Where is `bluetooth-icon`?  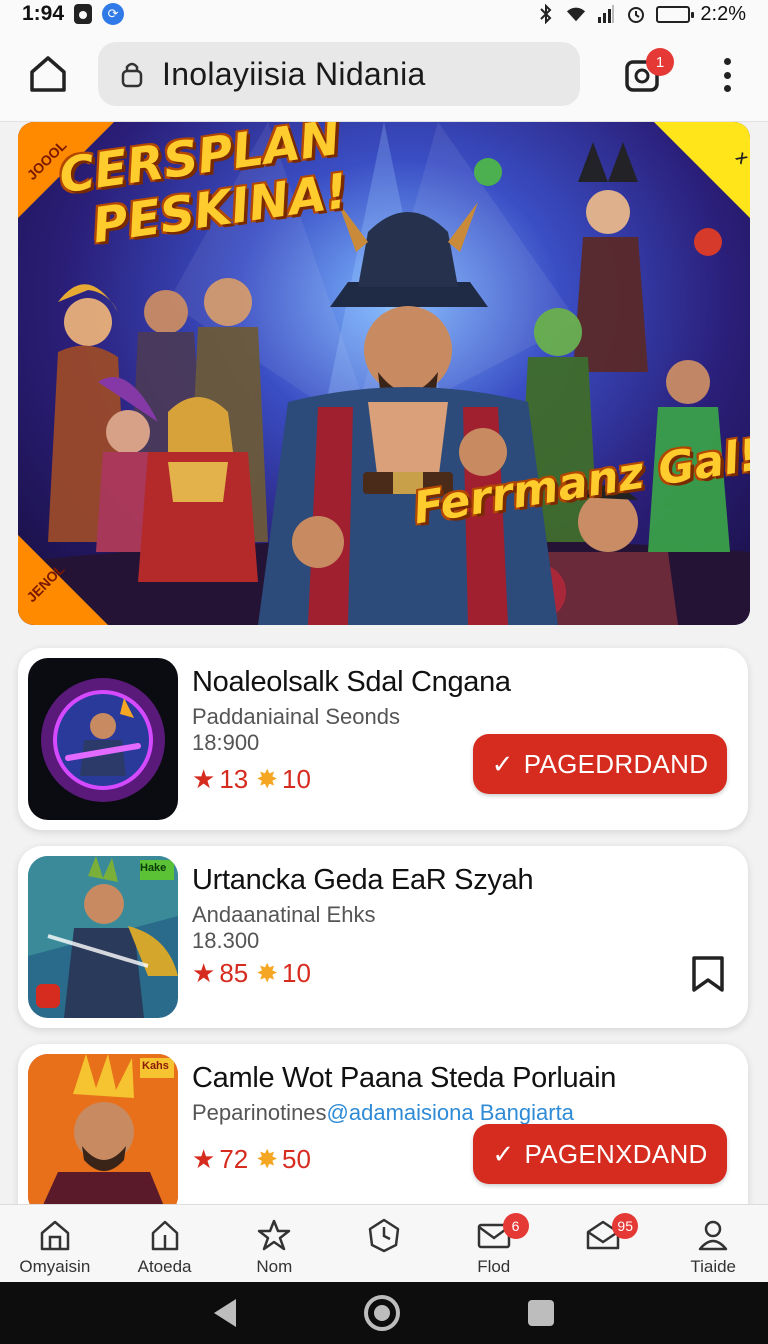
bluetooth-icon is located at coordinates (546, 14).